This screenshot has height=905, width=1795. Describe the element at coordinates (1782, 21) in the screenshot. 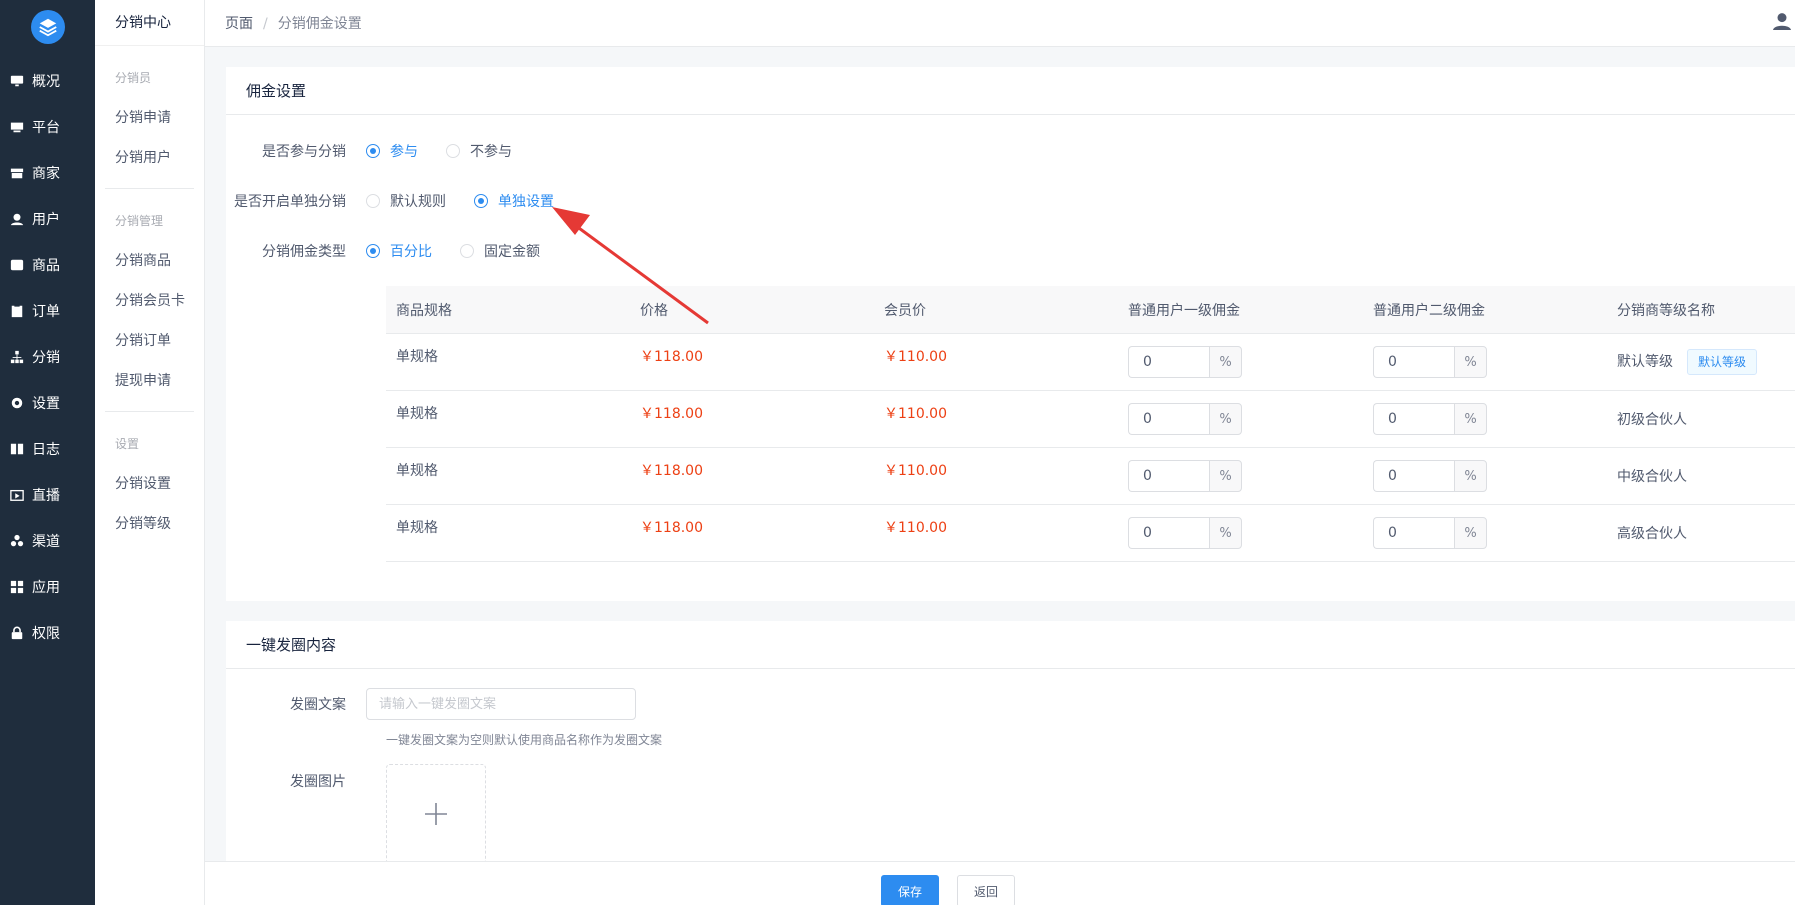

I see `user-avatar-icon` at that location.